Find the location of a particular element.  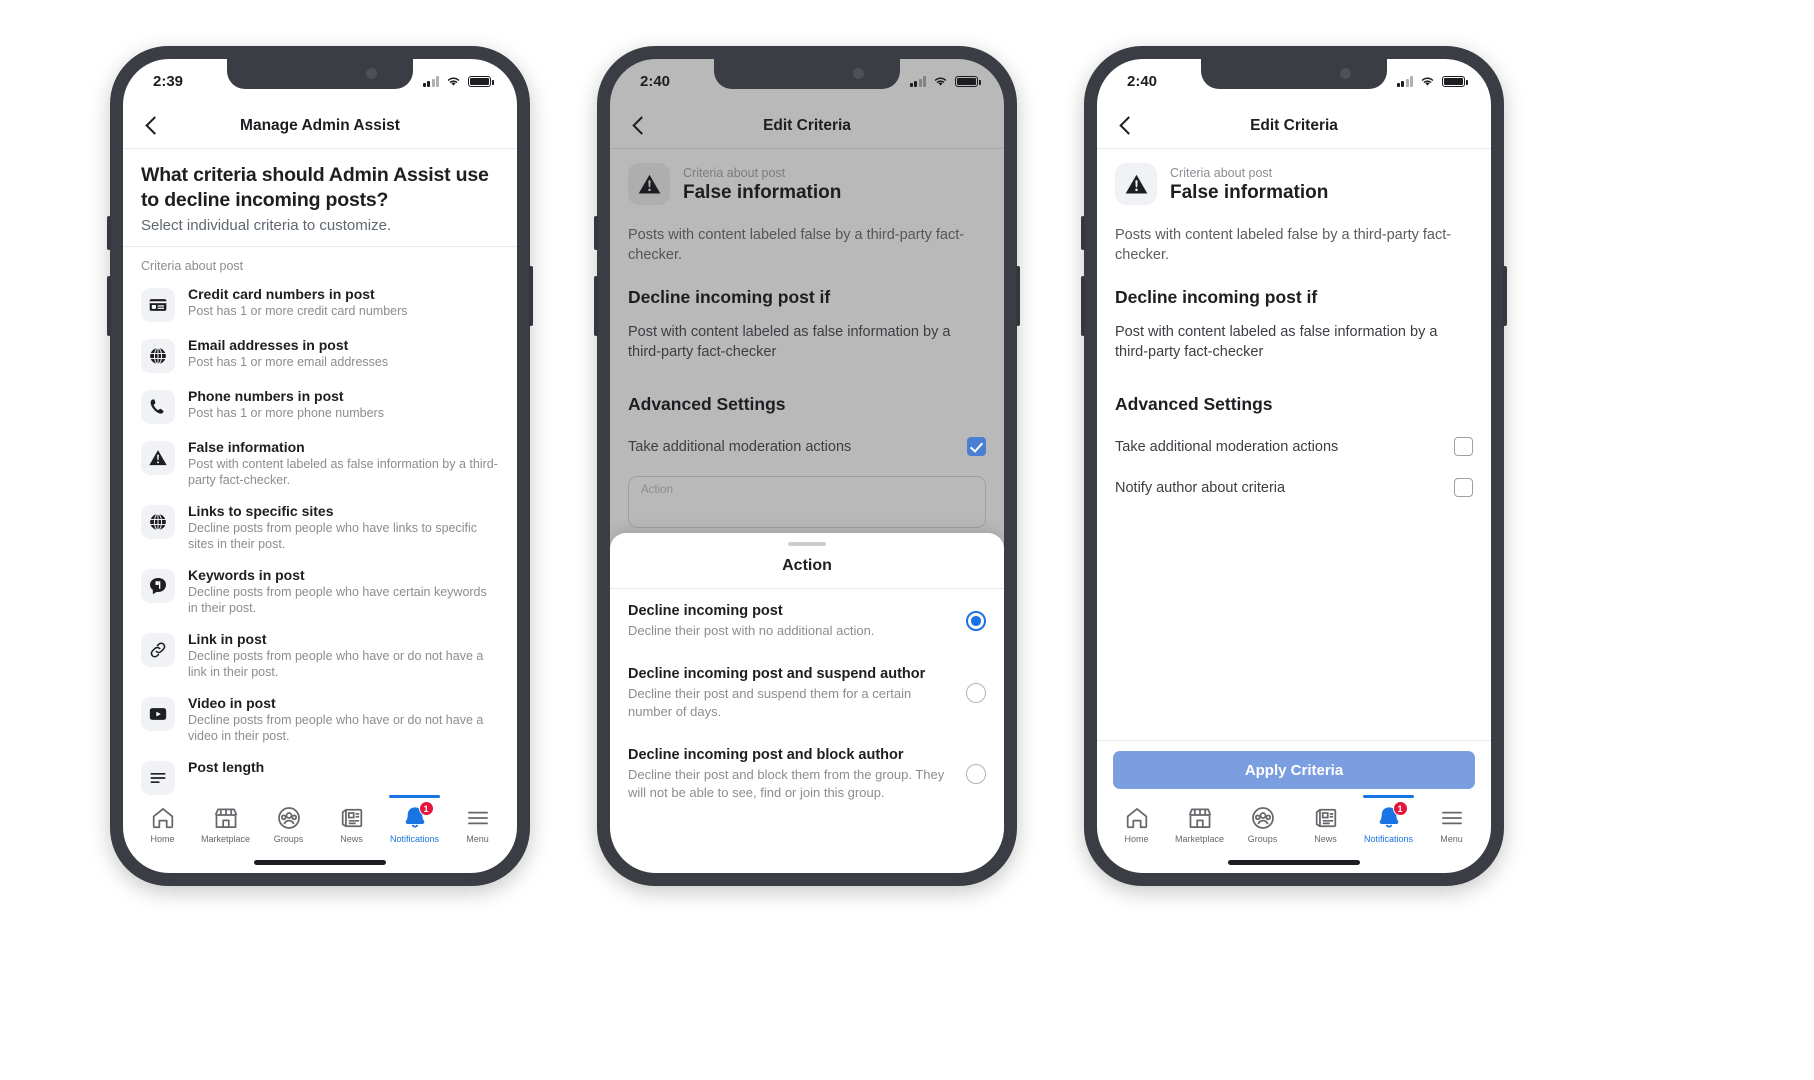

wifi-icon is located at coordinates (1427, 81).